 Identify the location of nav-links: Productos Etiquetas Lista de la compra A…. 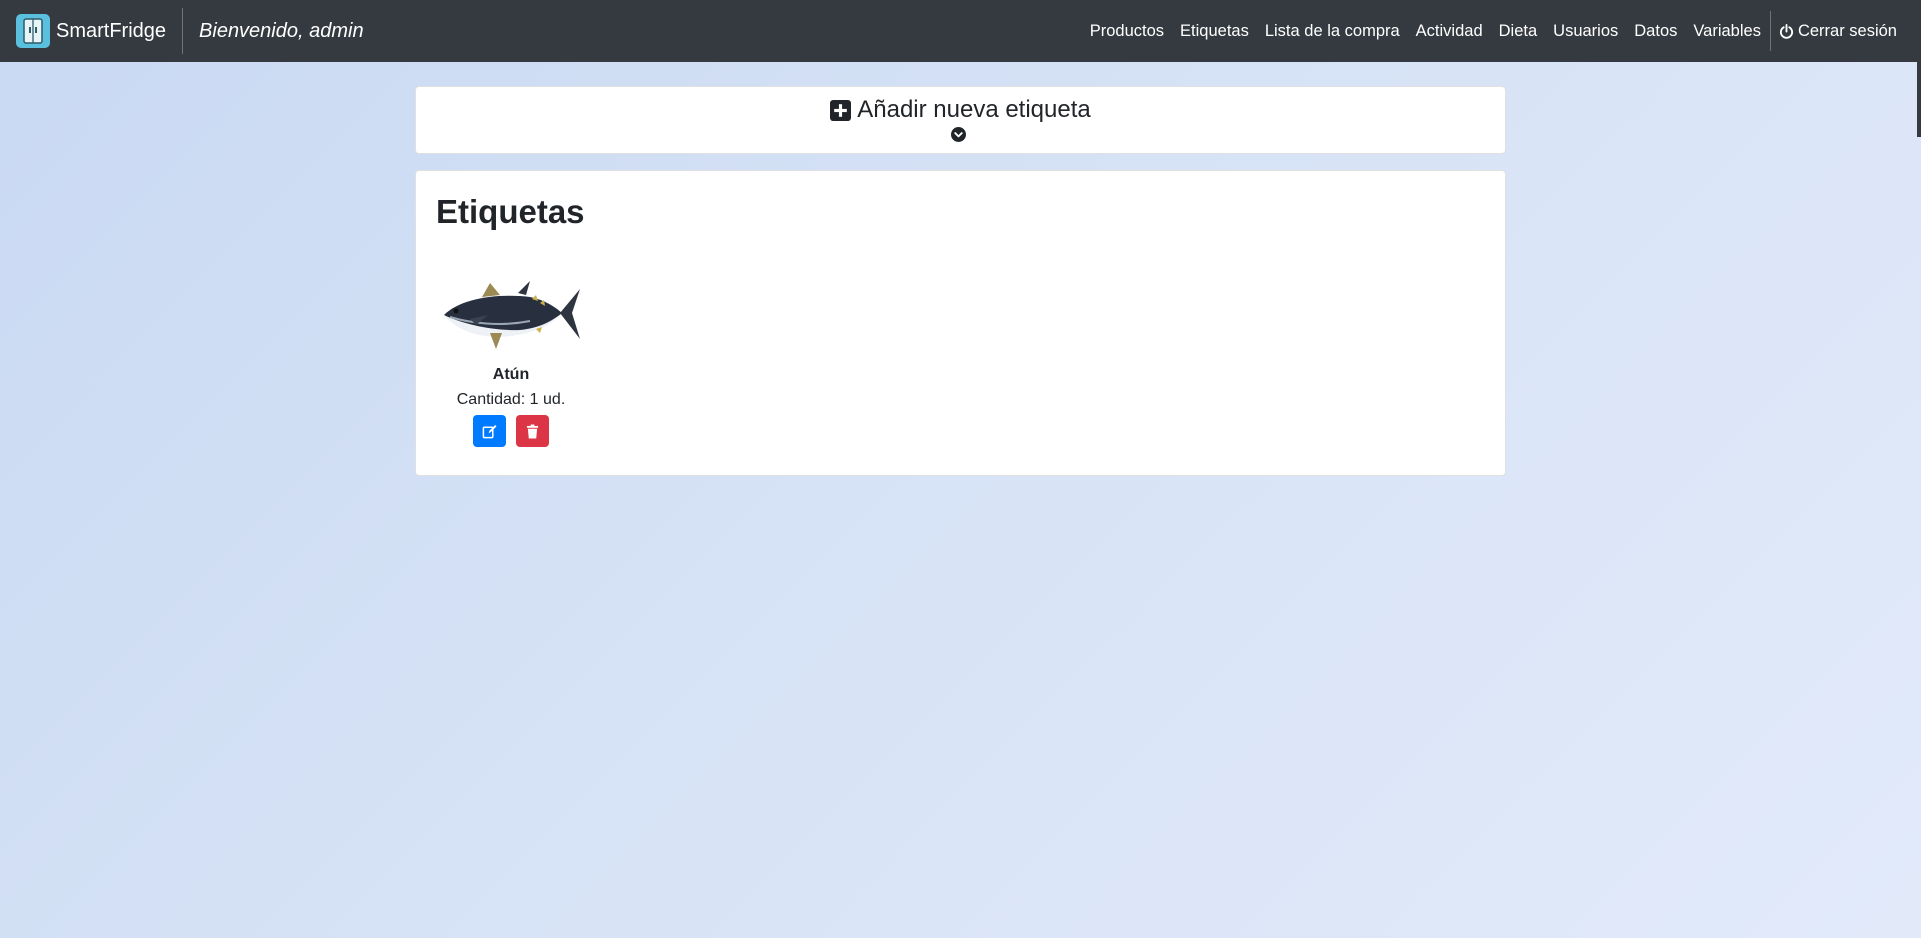
(1485, 31).